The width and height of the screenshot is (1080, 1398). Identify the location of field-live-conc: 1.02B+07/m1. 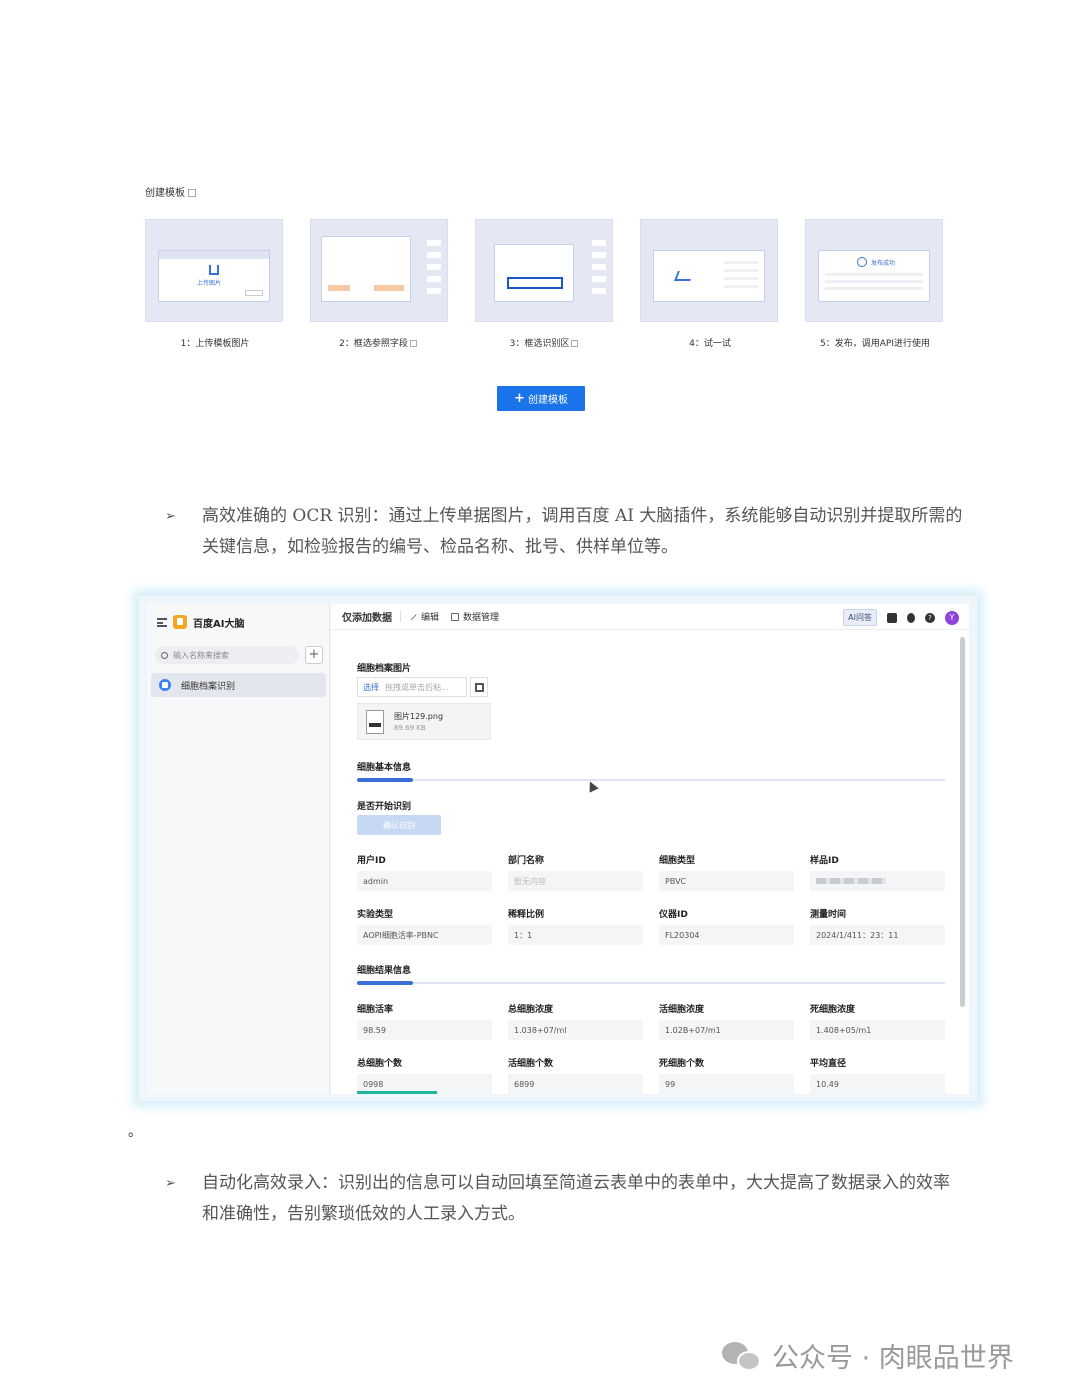
(726, 1030).